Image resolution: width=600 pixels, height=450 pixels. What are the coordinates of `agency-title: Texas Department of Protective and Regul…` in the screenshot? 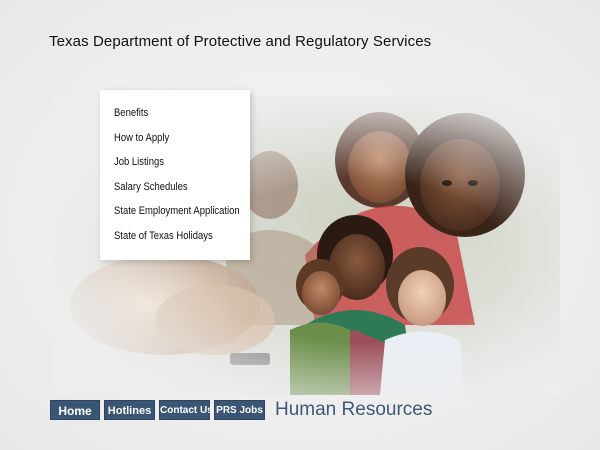 It's located at (240, 41).